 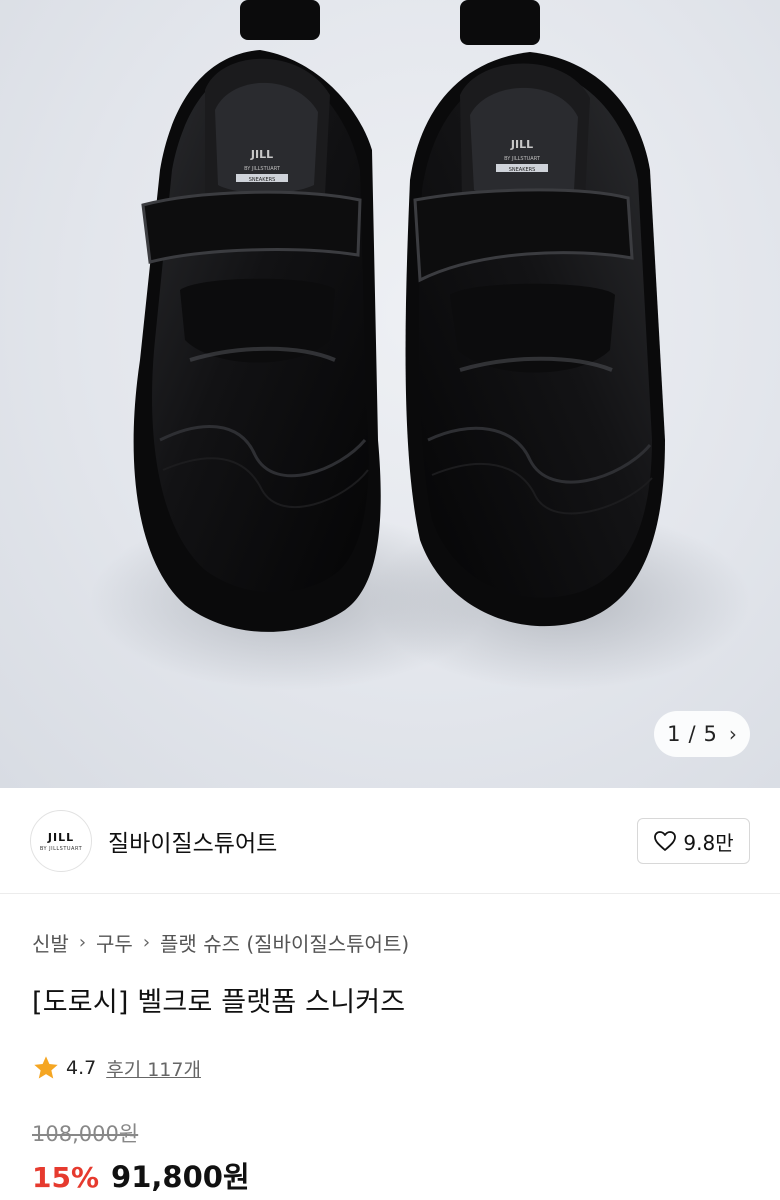 What do you see at coordinates (114, 942) in the screenshot?
I see `breadcrumb-item: 구두` at bounding box center [114, 942].